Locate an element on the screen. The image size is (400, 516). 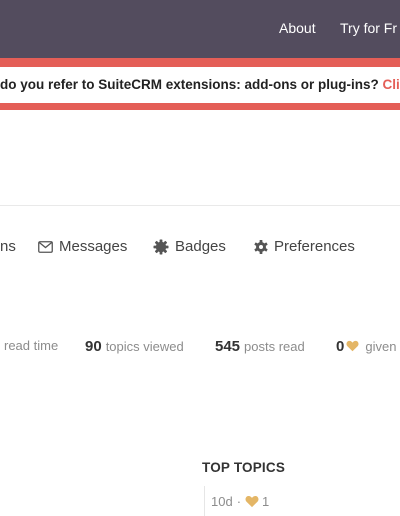
badge-icon is located at coordinates (161, 246).